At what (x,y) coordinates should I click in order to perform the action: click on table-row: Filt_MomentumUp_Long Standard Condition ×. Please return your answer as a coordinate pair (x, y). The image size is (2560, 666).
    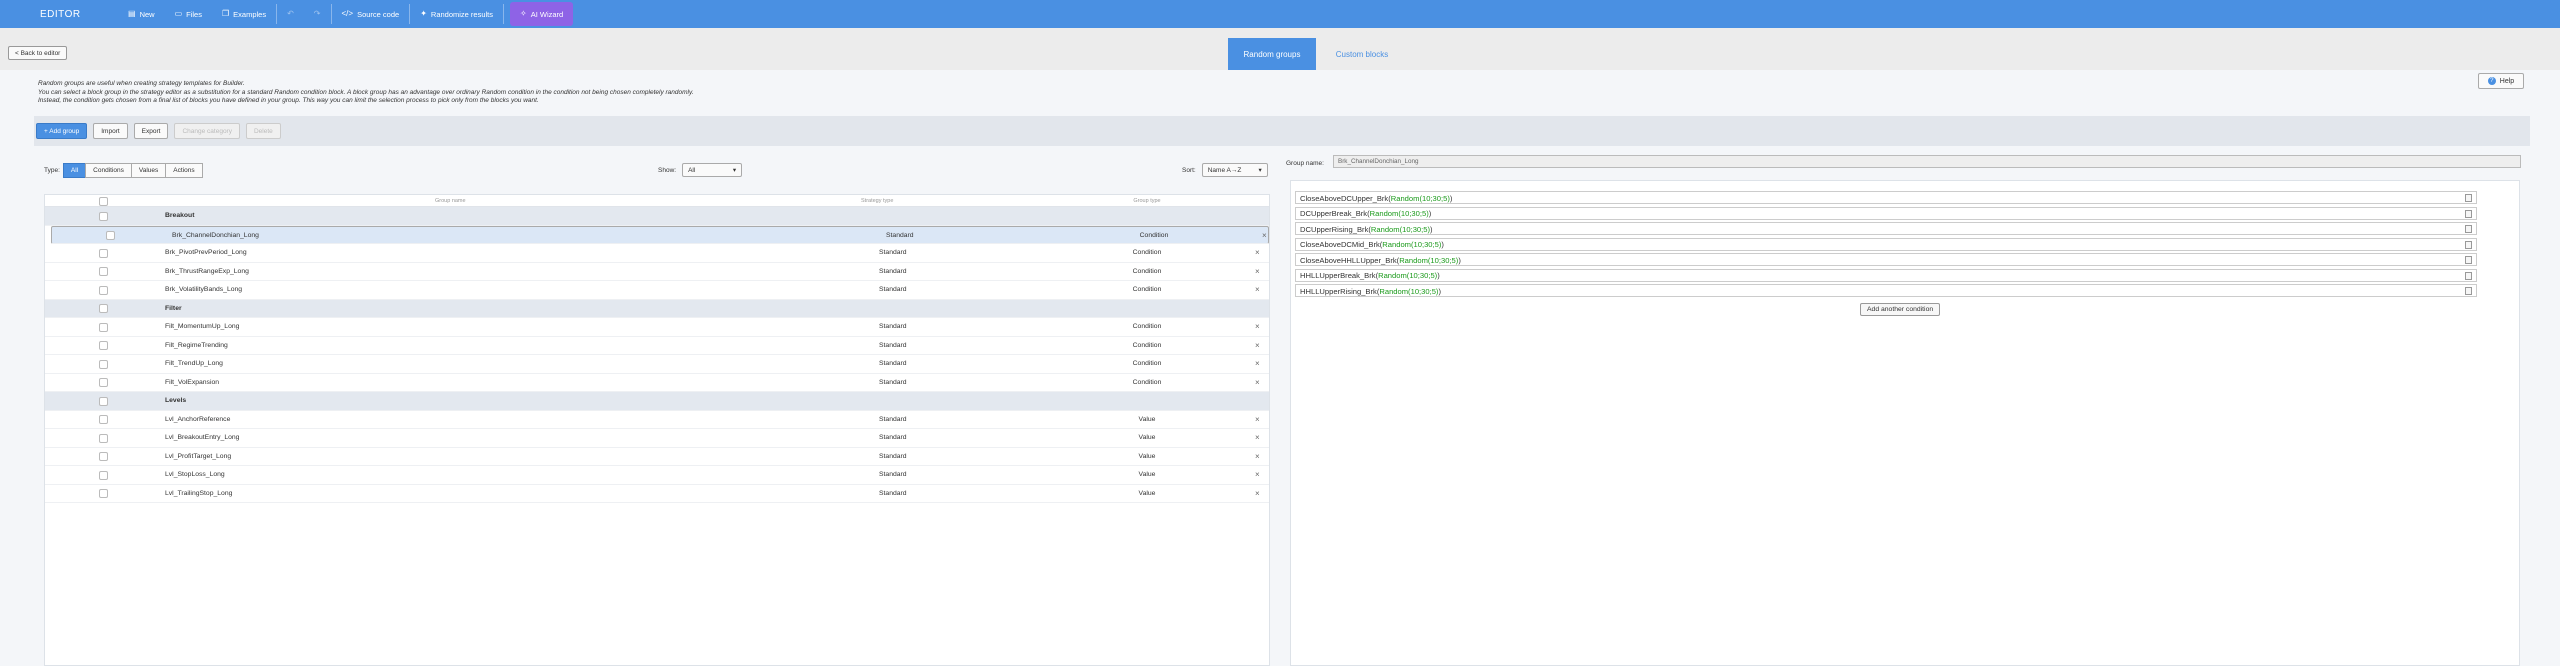
    Looking at the image, I should click on (657, 327).